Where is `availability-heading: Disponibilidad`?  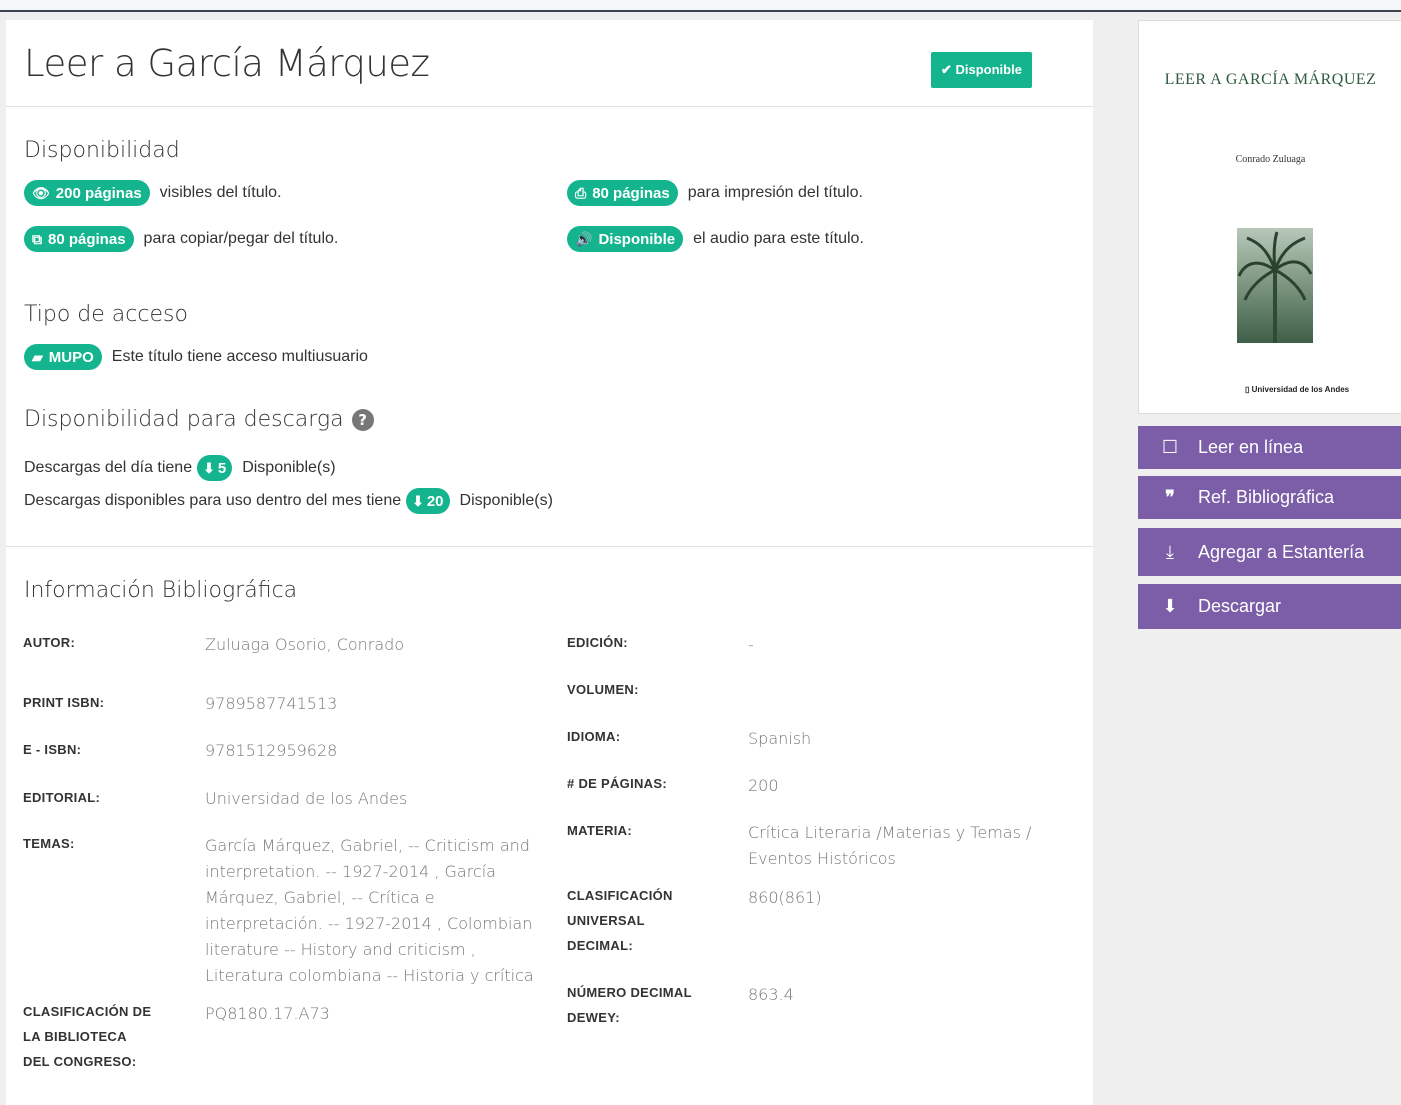
availability-heading: Disponibilidad is located at coordinates (102, 150).